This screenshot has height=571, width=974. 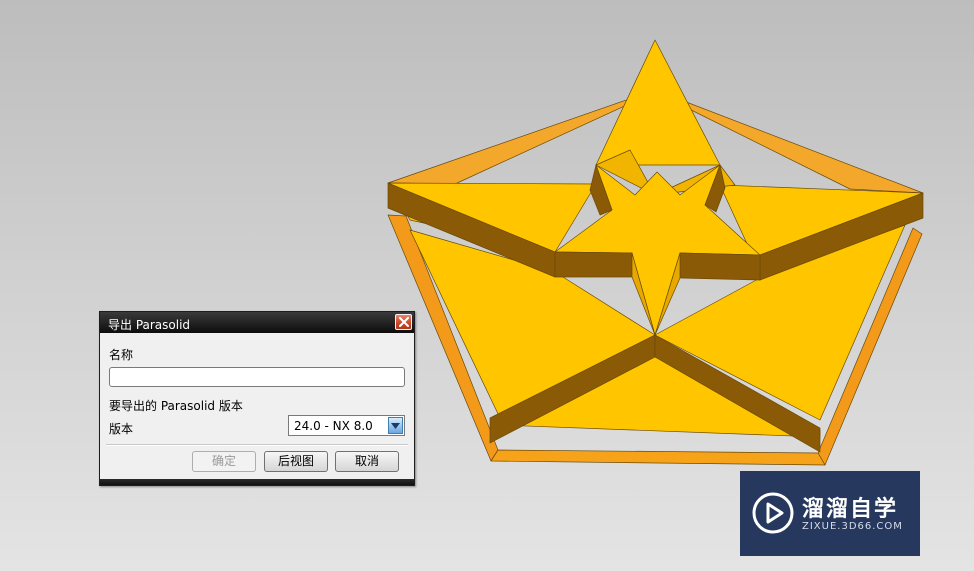 I want to click on close-button, so click(x=403, y=322).